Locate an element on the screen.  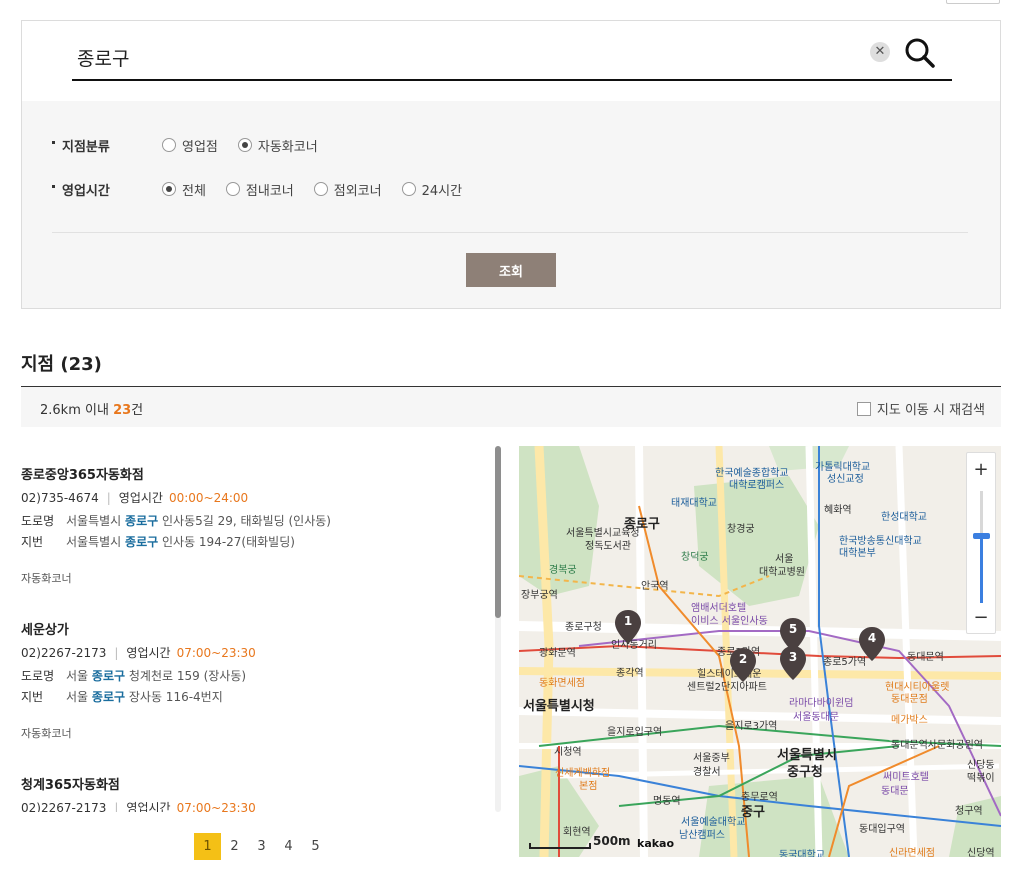
panel-divider is located at coordinates (510, 232).